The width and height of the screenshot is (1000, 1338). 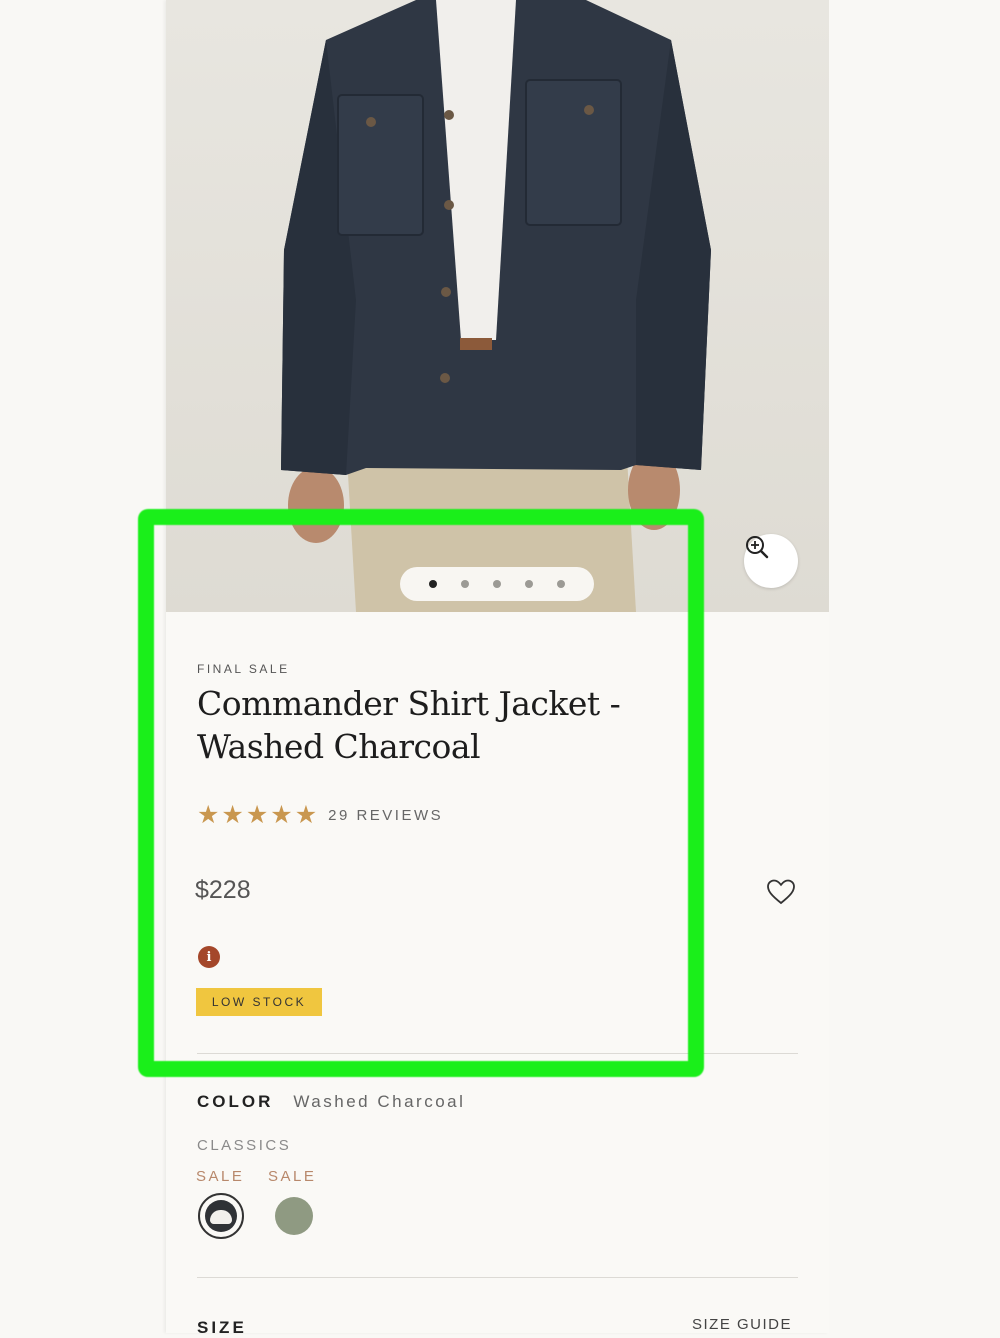 What do you see at coordinates (771, 561) in the screenshot?
I see `zoom-button` at bounding box center [771, 561].